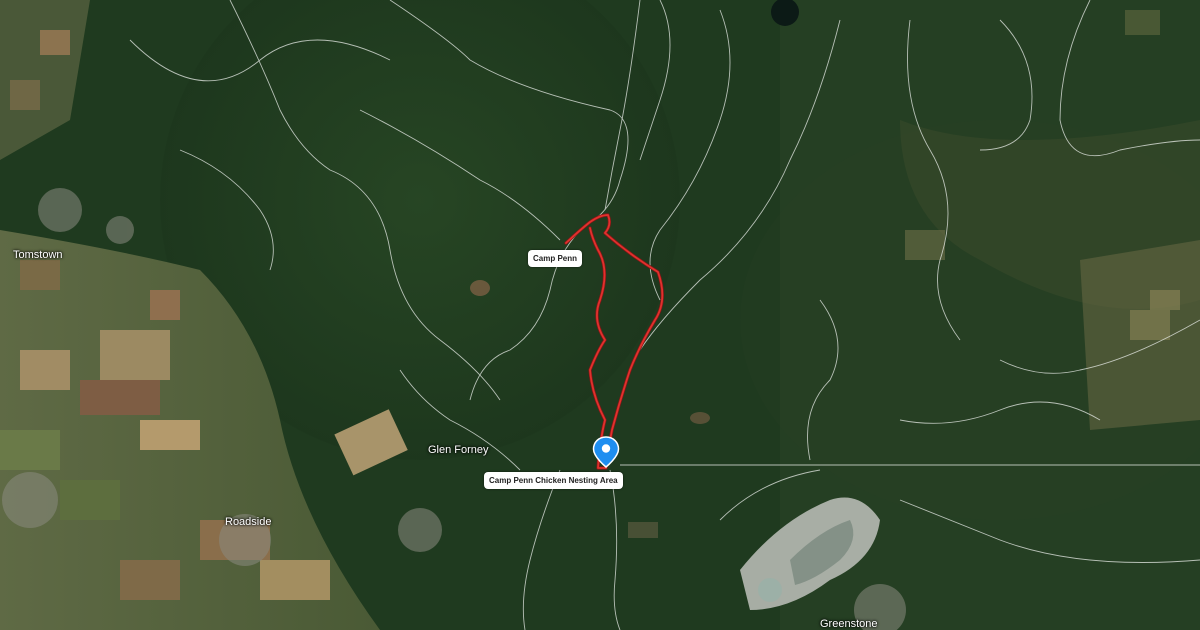 The width and height of the screenshot is (1200, 630). Describe the element at coordinates (606, 452) in the screenshot. I see `location-pin-icon` at that location.